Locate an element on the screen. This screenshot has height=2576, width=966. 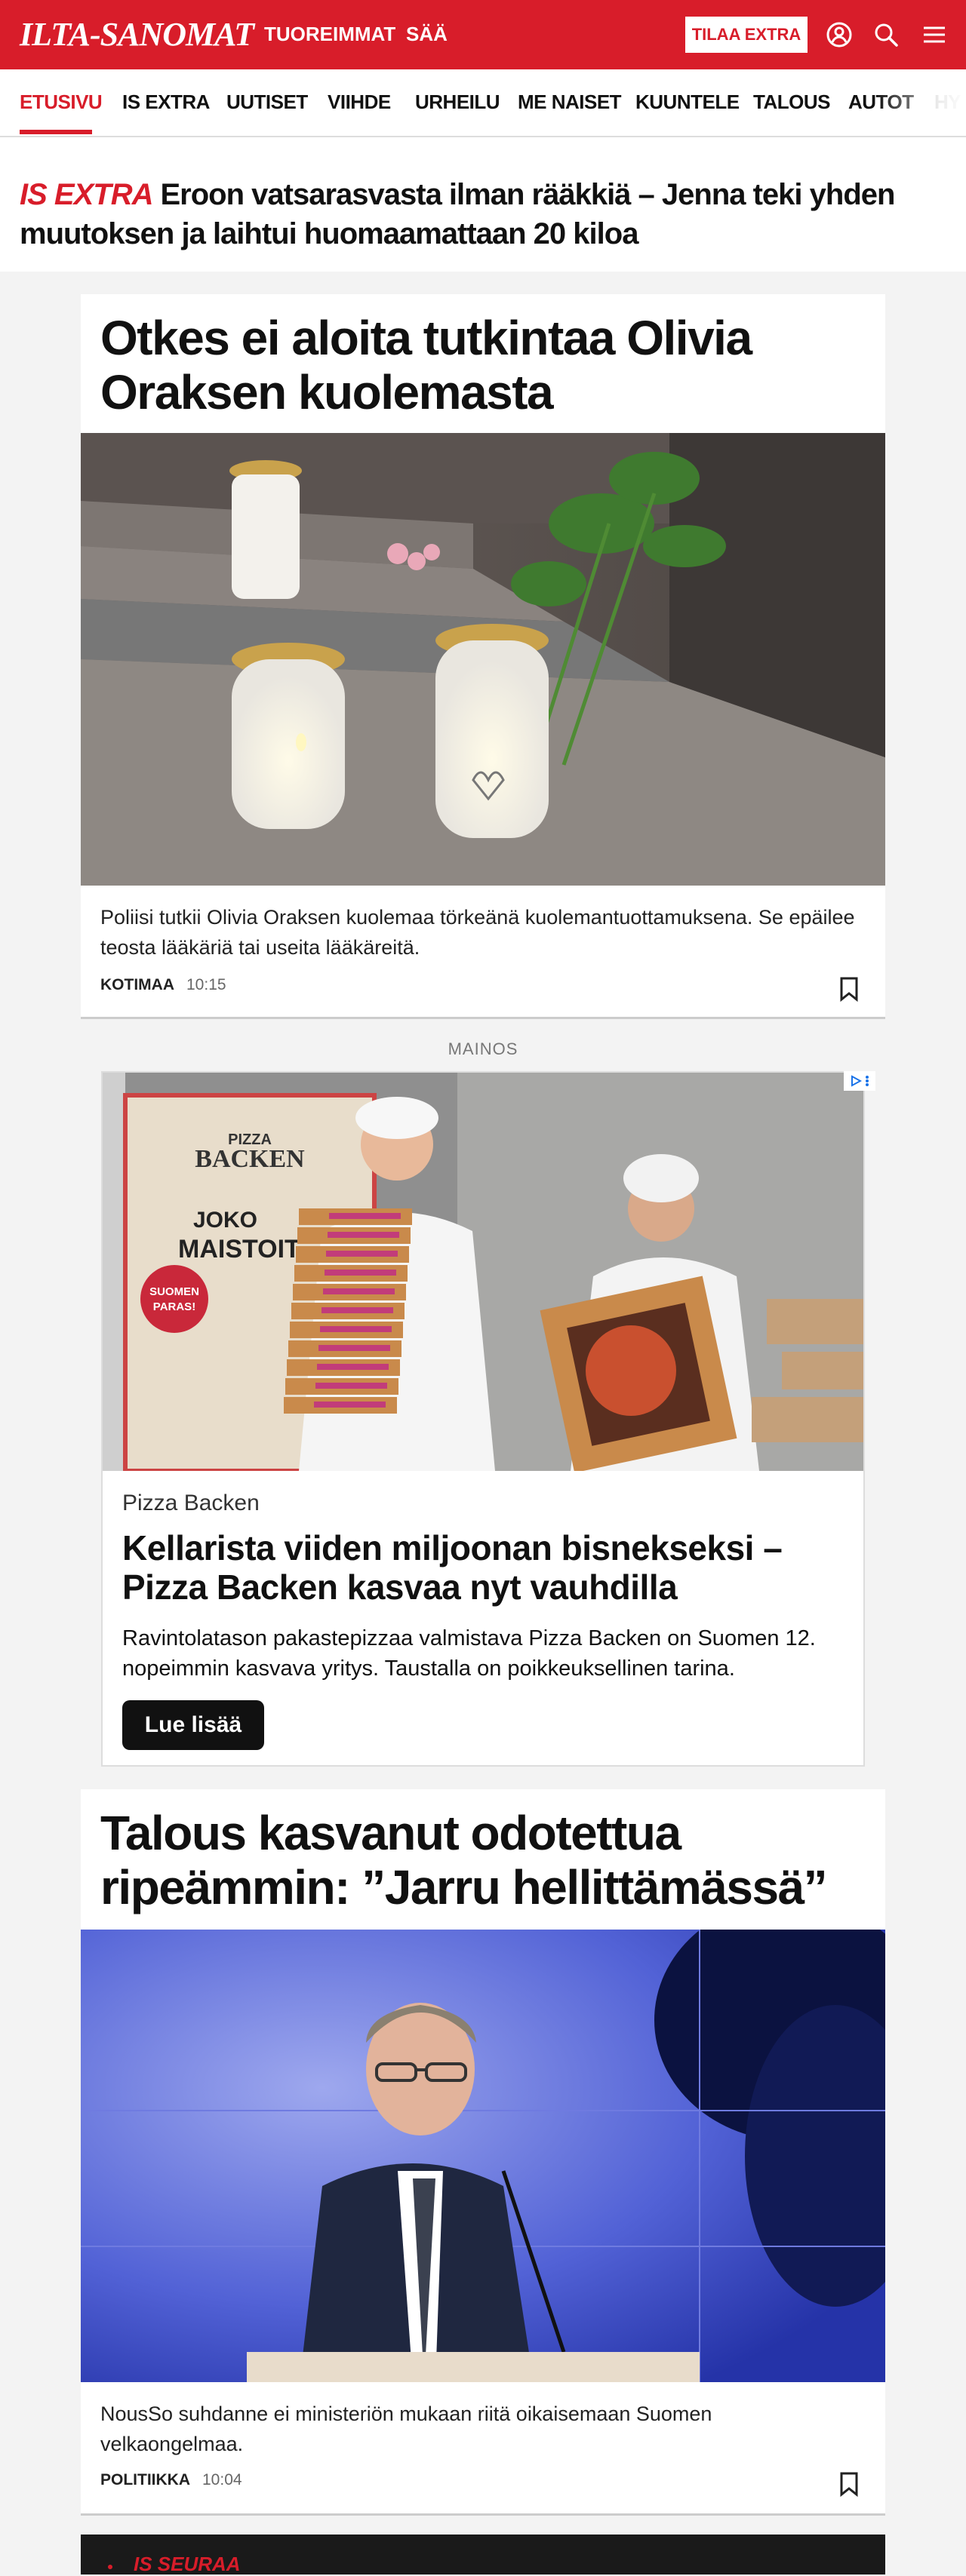
section-title: IS SEURAA is located at coordinates (187, 2564).